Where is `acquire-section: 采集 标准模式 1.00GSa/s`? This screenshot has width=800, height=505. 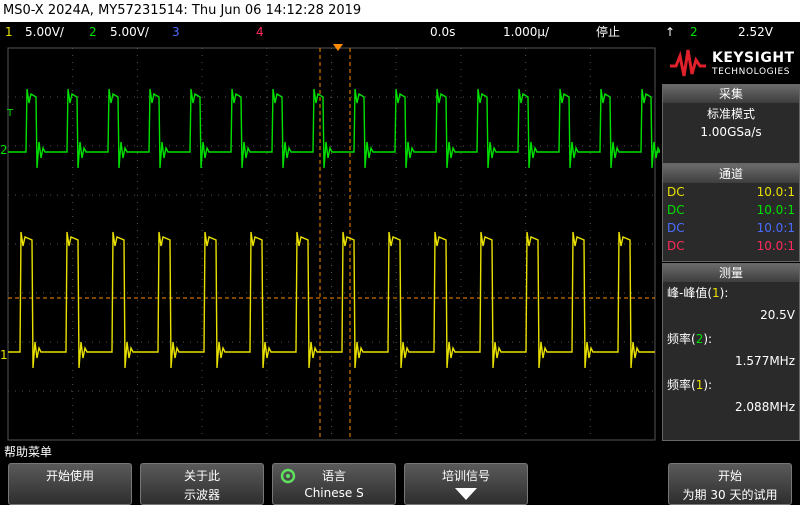 acquire-section: 采集 标准模式 1.00GSa/s is located at coordinates (731, 124).